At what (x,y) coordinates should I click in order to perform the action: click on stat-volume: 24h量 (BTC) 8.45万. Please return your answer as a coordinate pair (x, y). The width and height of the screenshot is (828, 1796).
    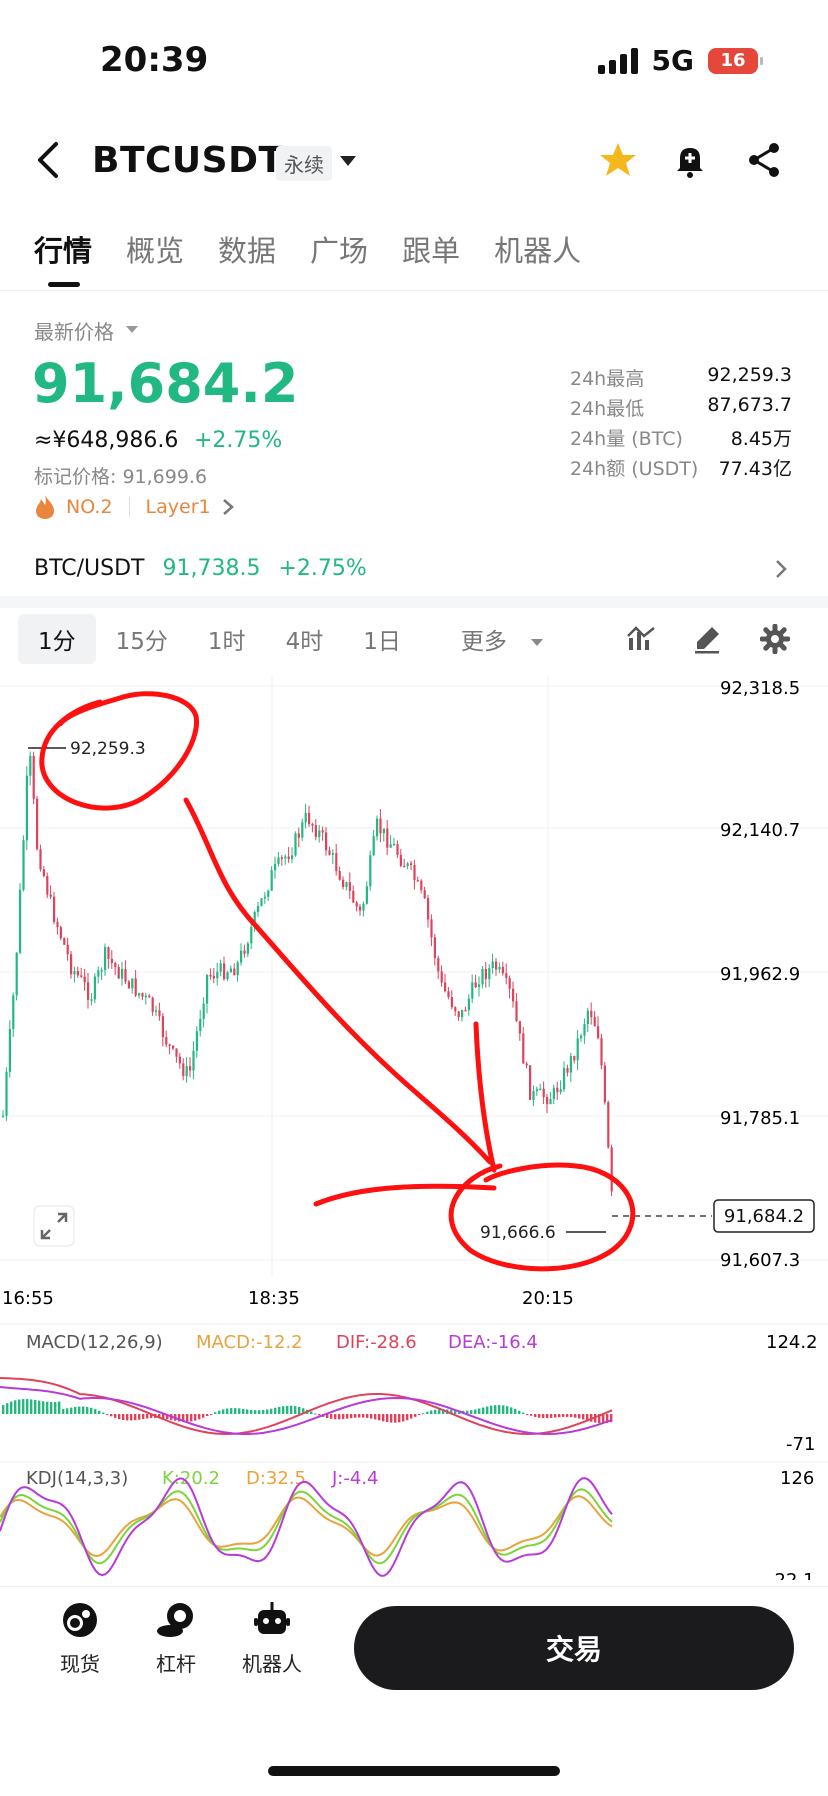
    Looking at the image, I should click on (681, 439).